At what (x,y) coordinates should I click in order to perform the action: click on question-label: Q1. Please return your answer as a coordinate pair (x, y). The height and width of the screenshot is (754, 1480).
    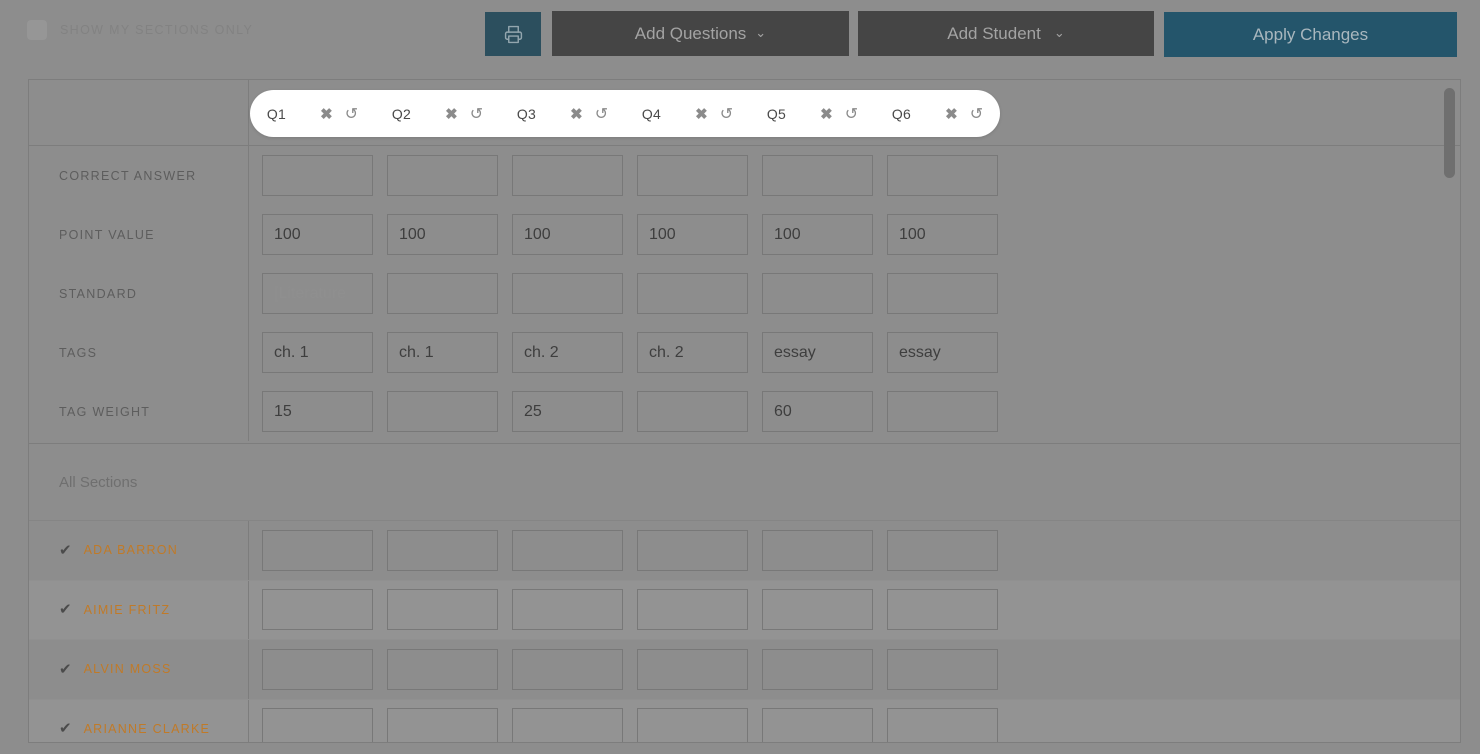
    Looking at the image, I should click on (276, 114).